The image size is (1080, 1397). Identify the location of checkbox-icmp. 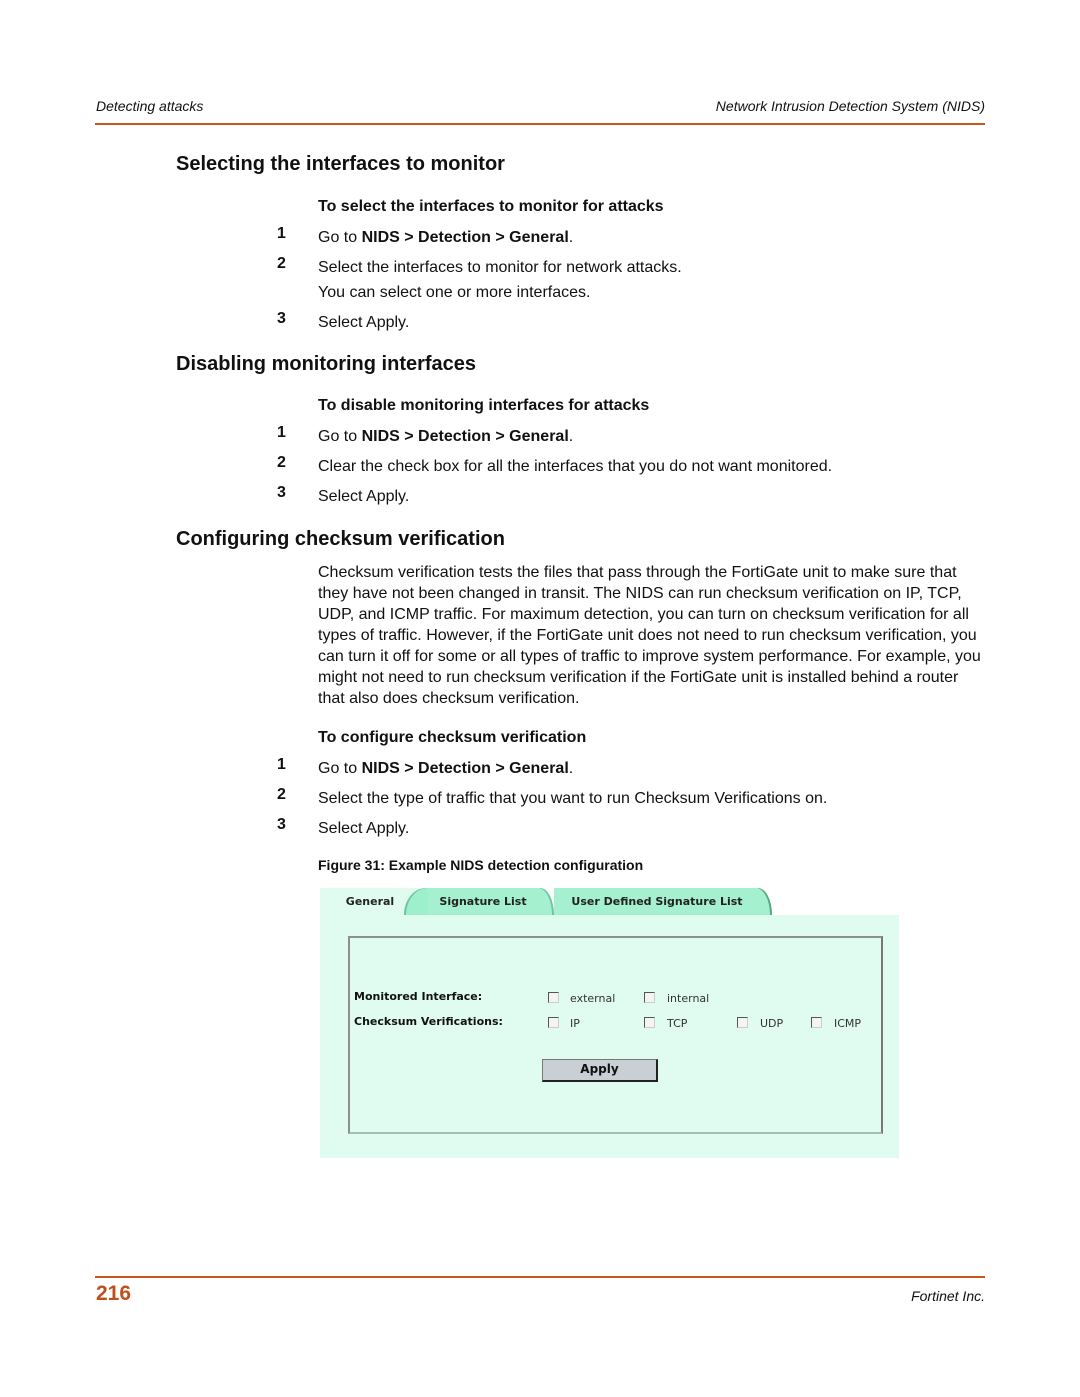
(816, 1022).